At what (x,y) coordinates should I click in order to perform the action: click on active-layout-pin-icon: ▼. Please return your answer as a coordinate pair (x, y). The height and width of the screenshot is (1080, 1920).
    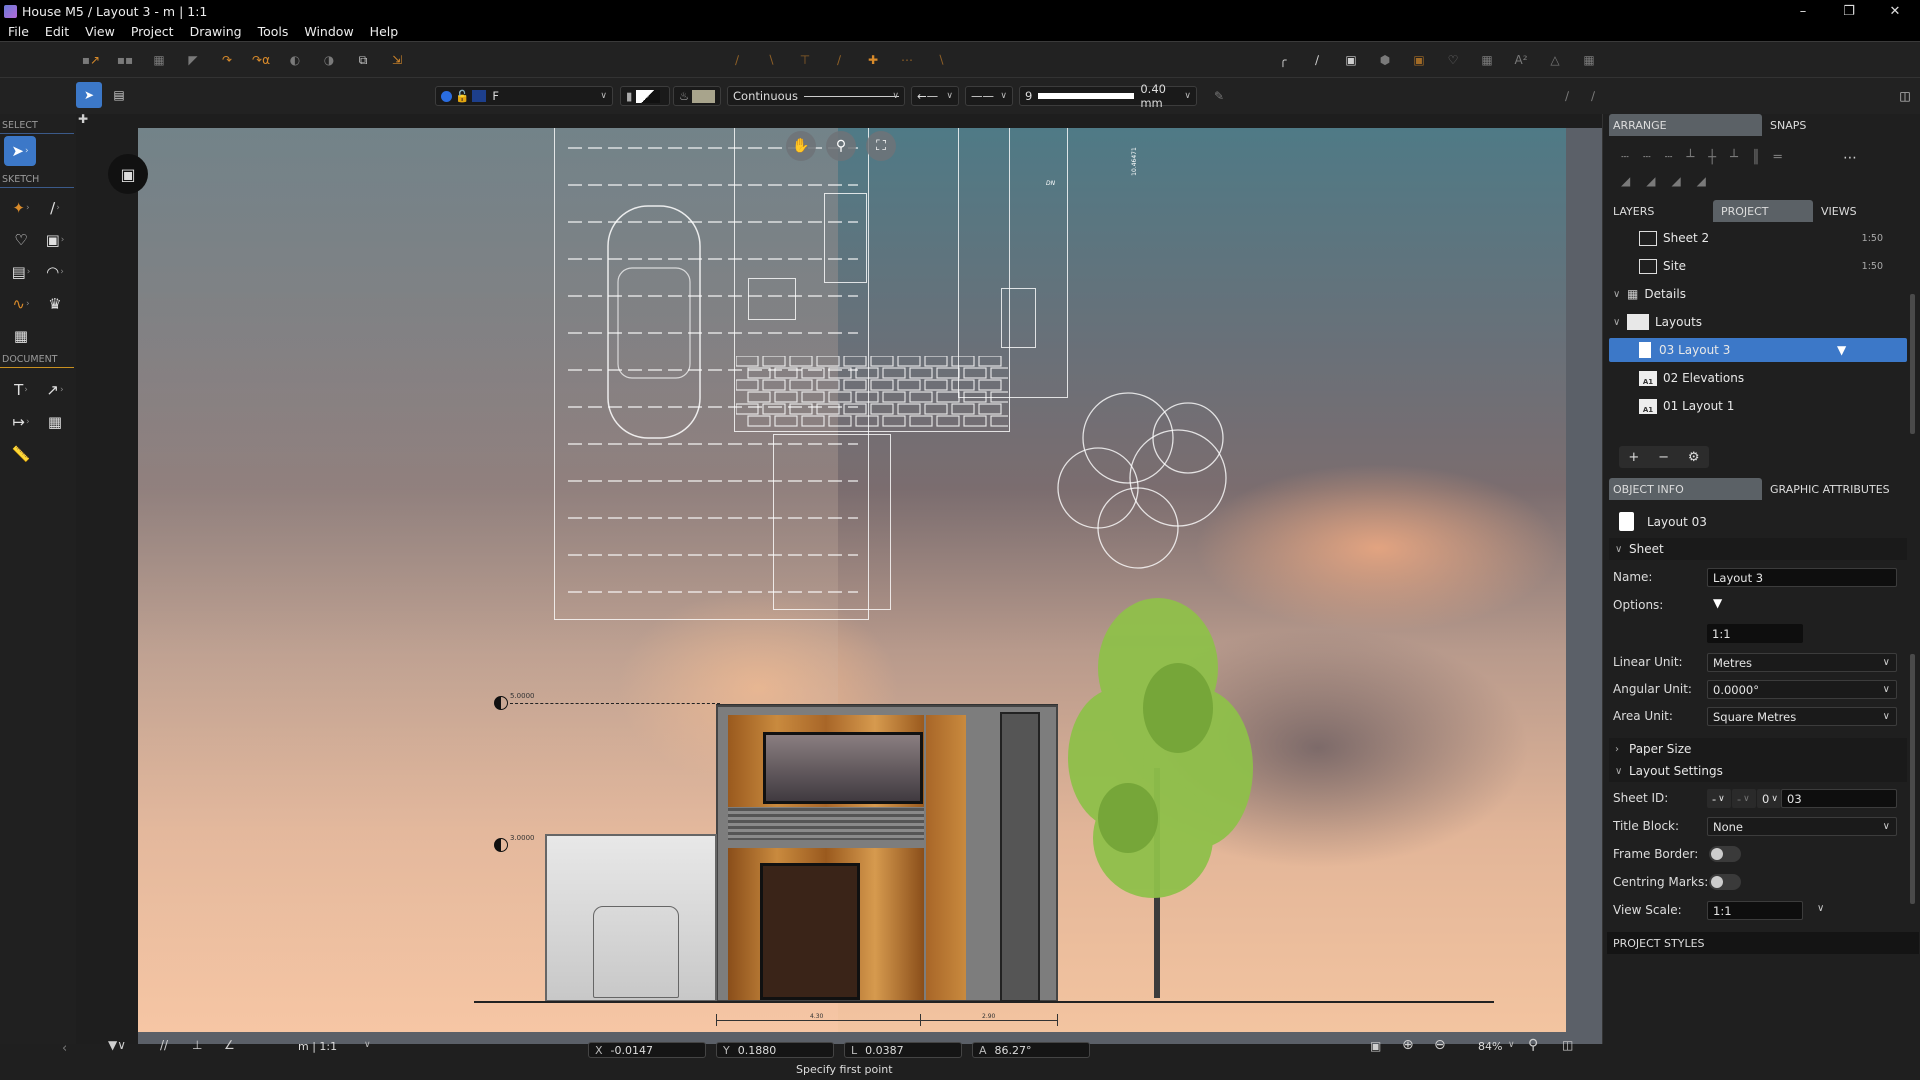
    Looking at the image, I should click on (1717, 603).